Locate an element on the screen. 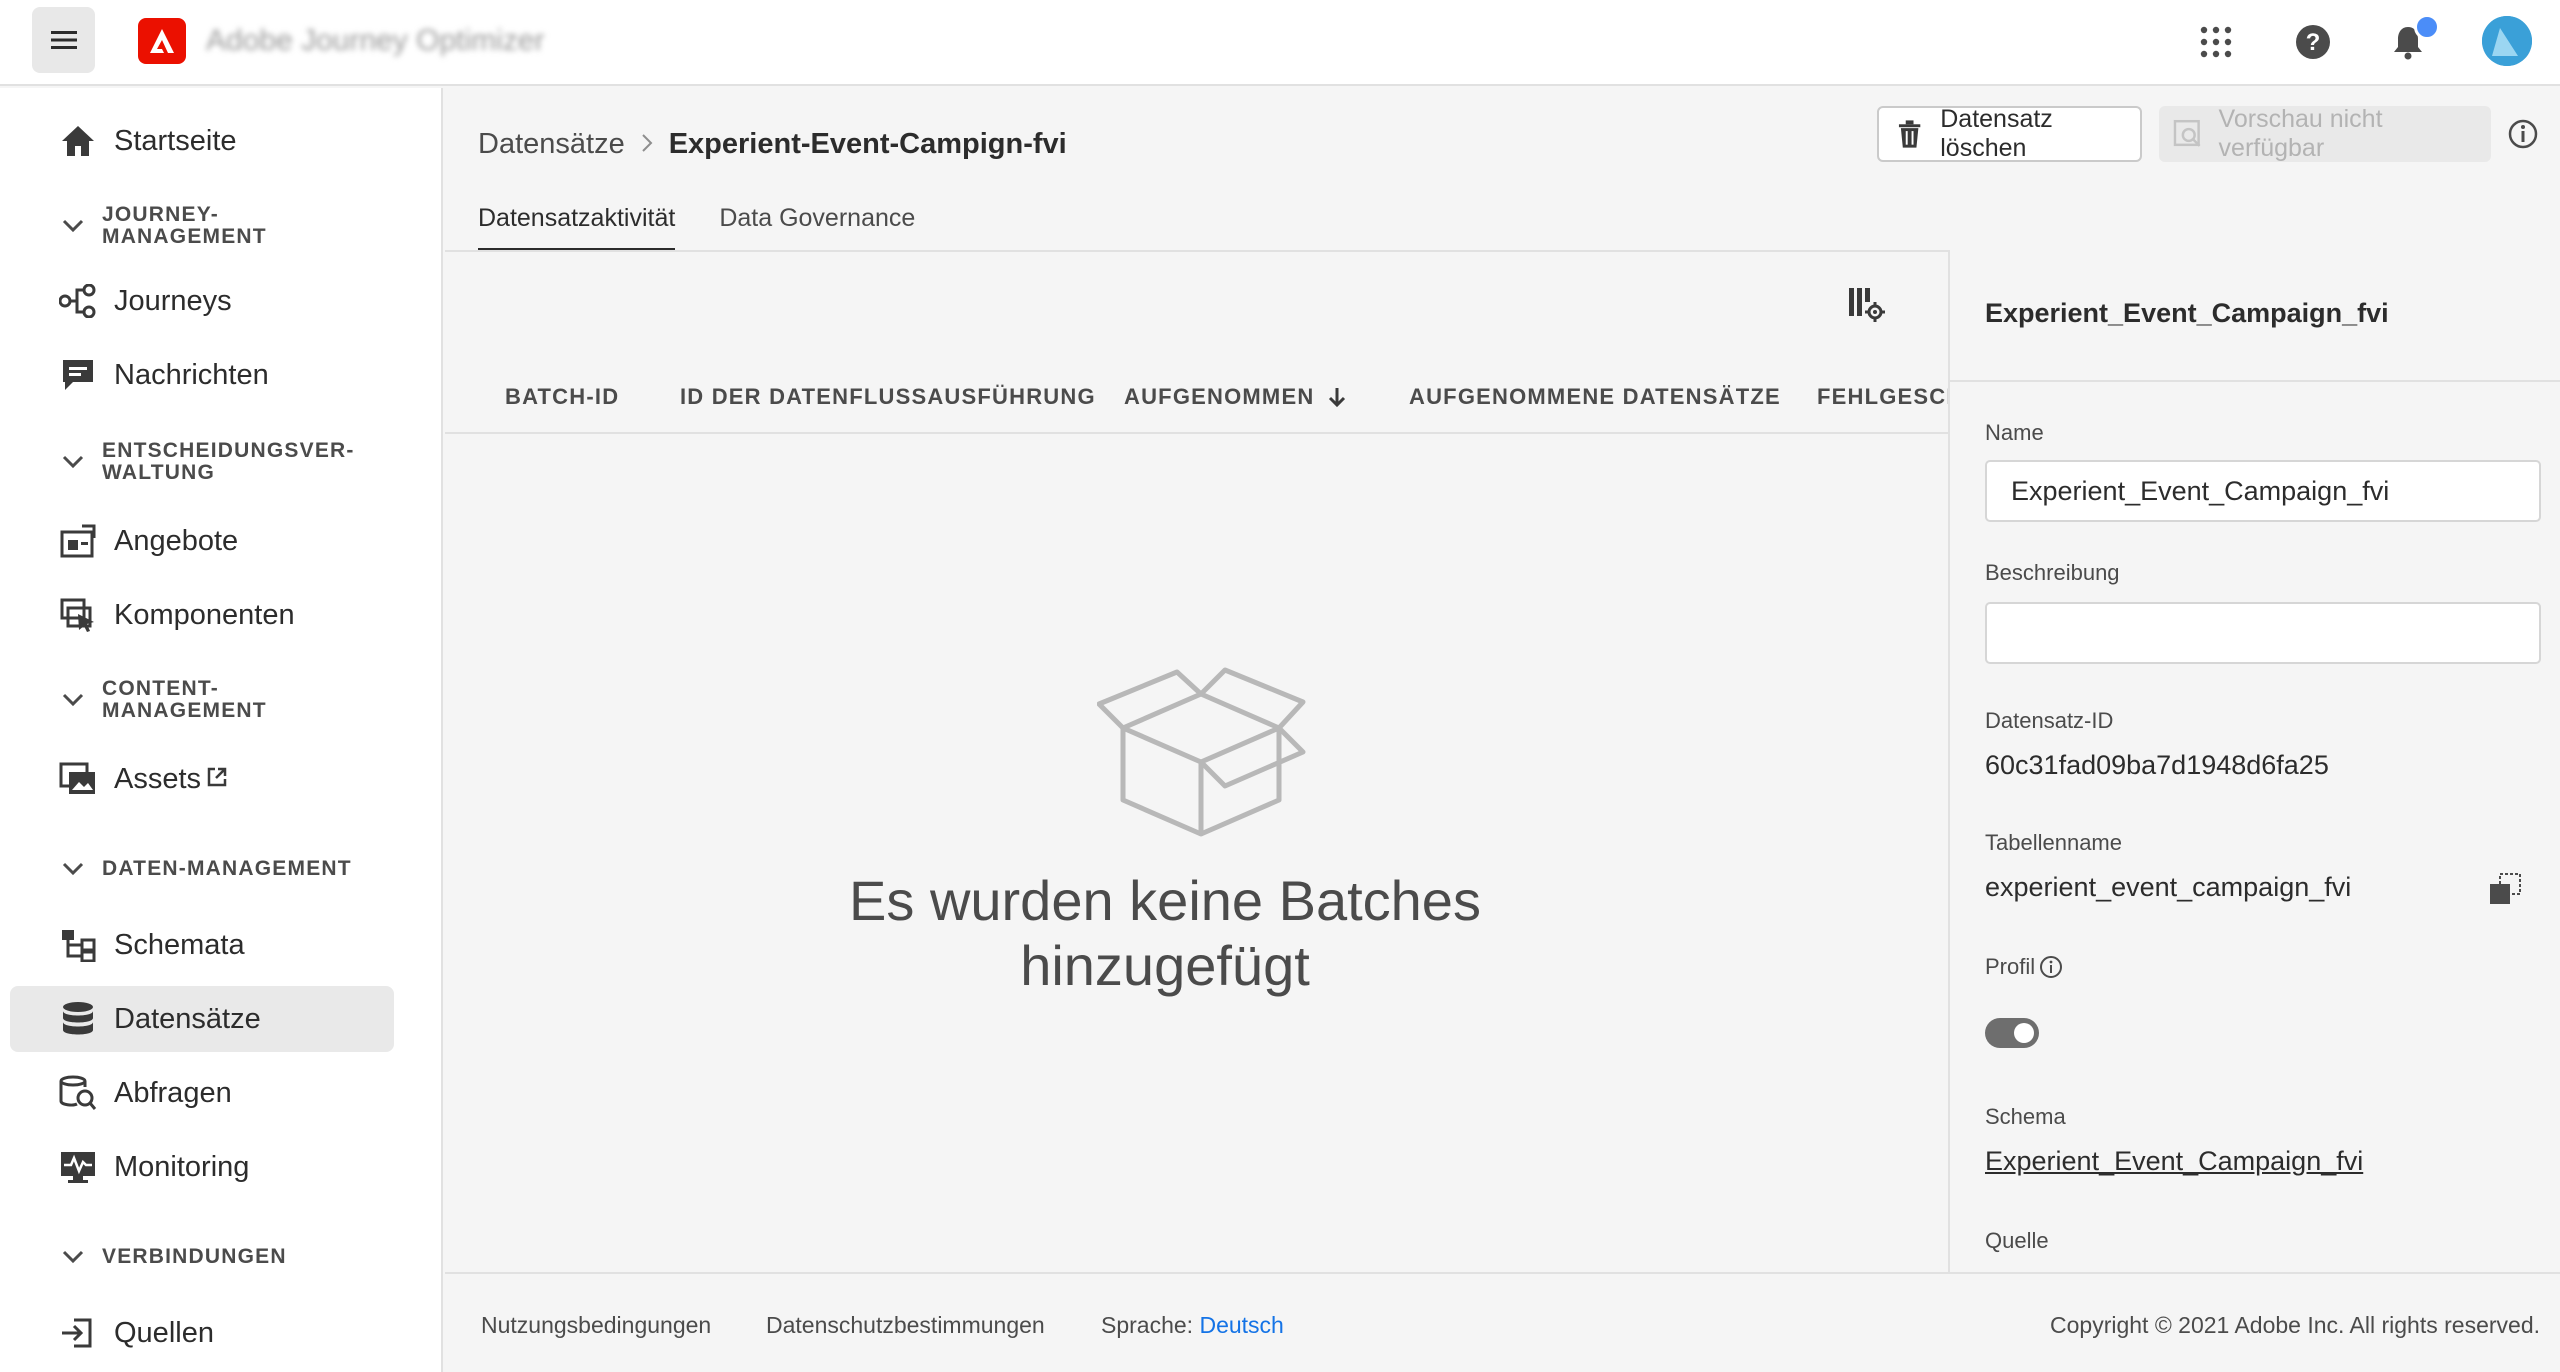 The width and height of the screenshot is (2560, 1372). sidebar-item-schemata: Schemata is located at coordinates (202, 945).